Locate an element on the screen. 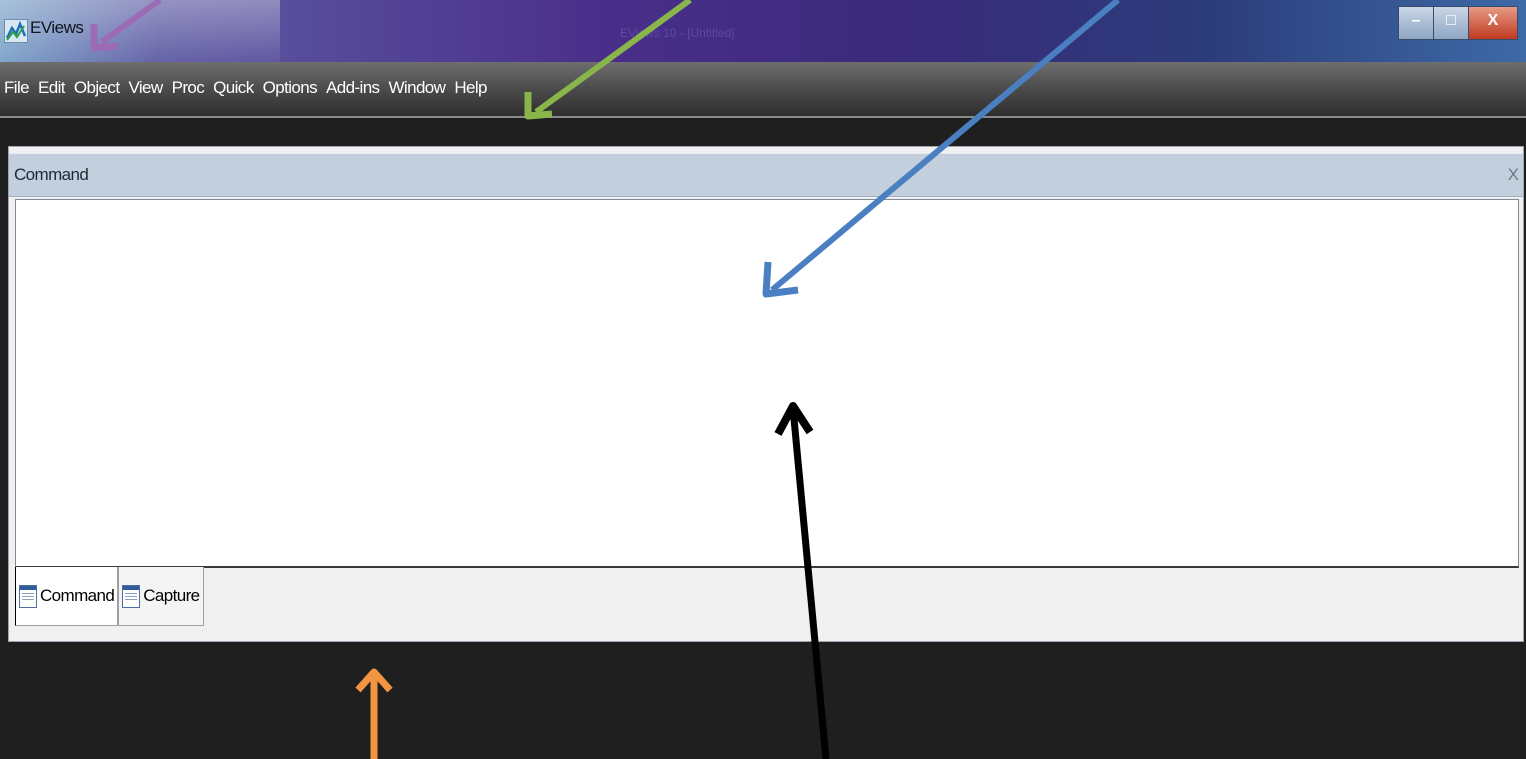  restore-button: □ is located at coordinates (1451, 23).